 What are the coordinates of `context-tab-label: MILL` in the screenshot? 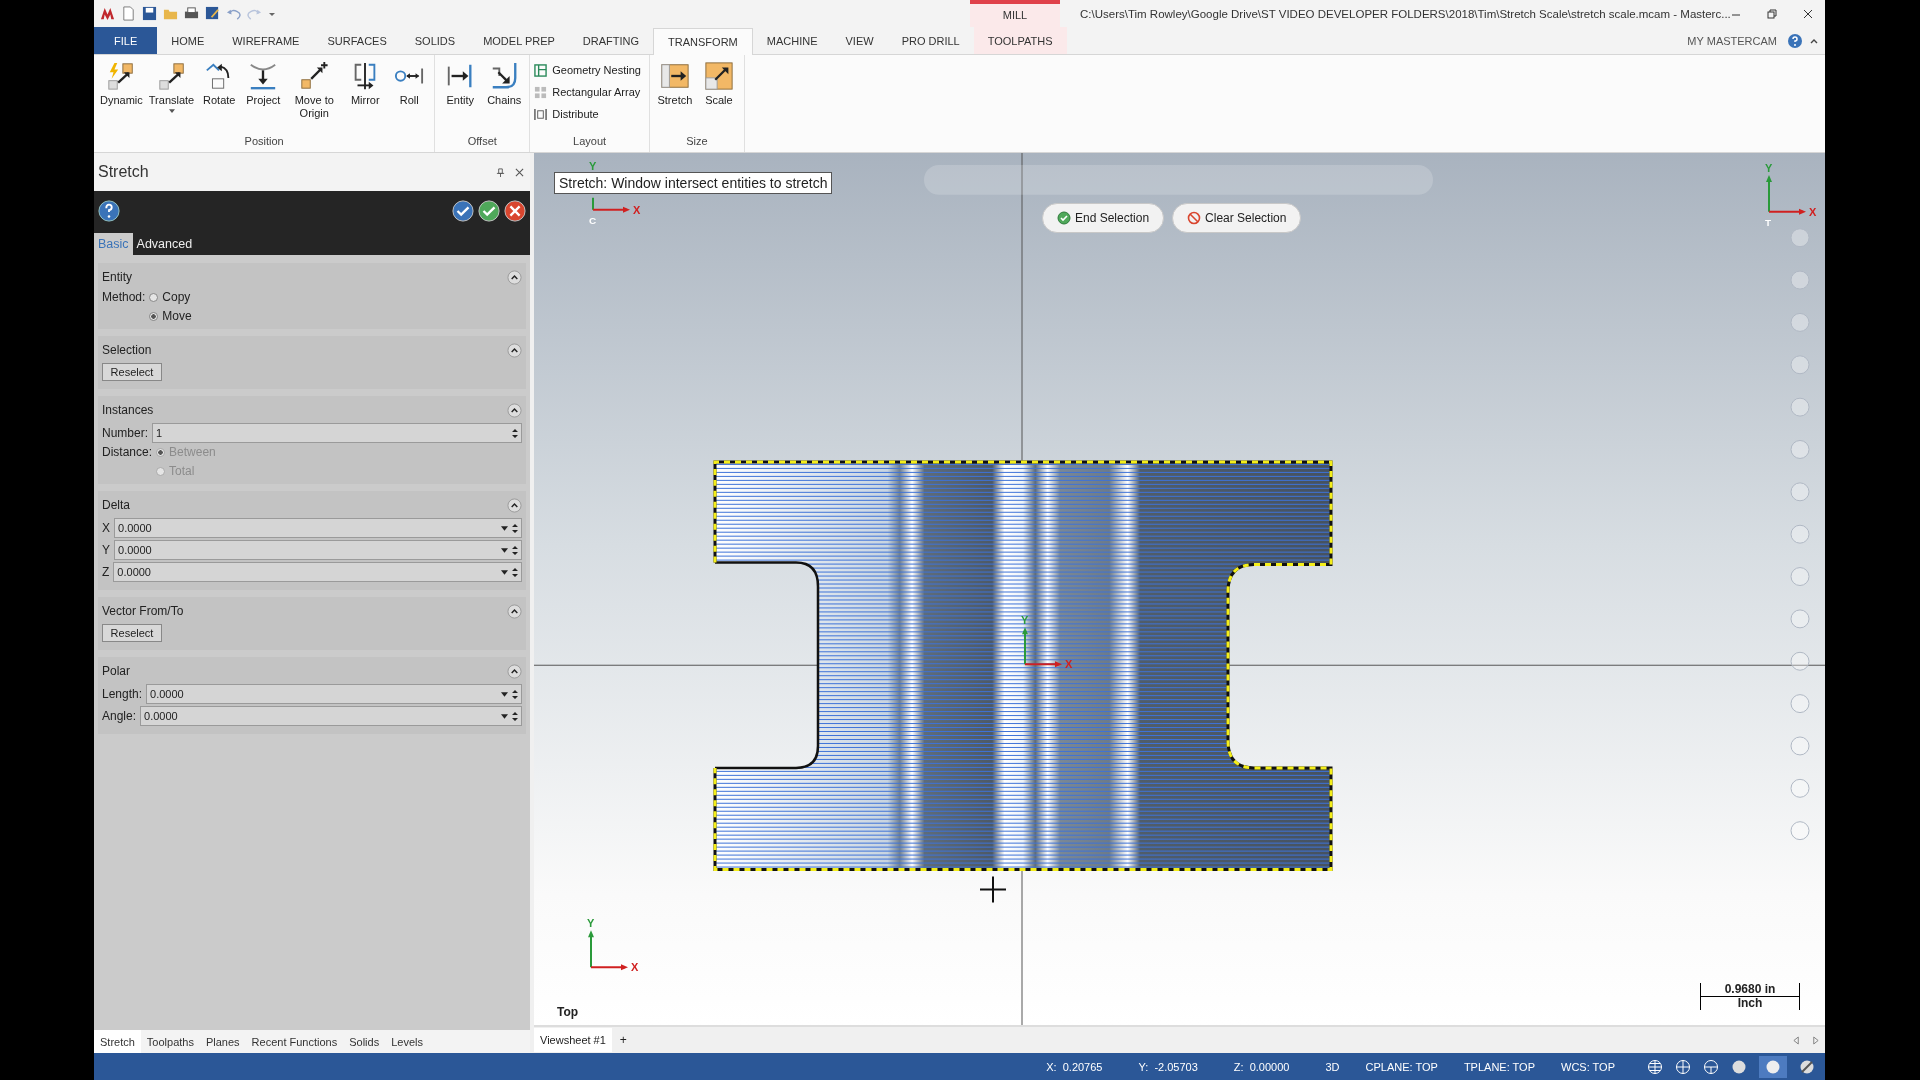 It's located at (1015, 13).